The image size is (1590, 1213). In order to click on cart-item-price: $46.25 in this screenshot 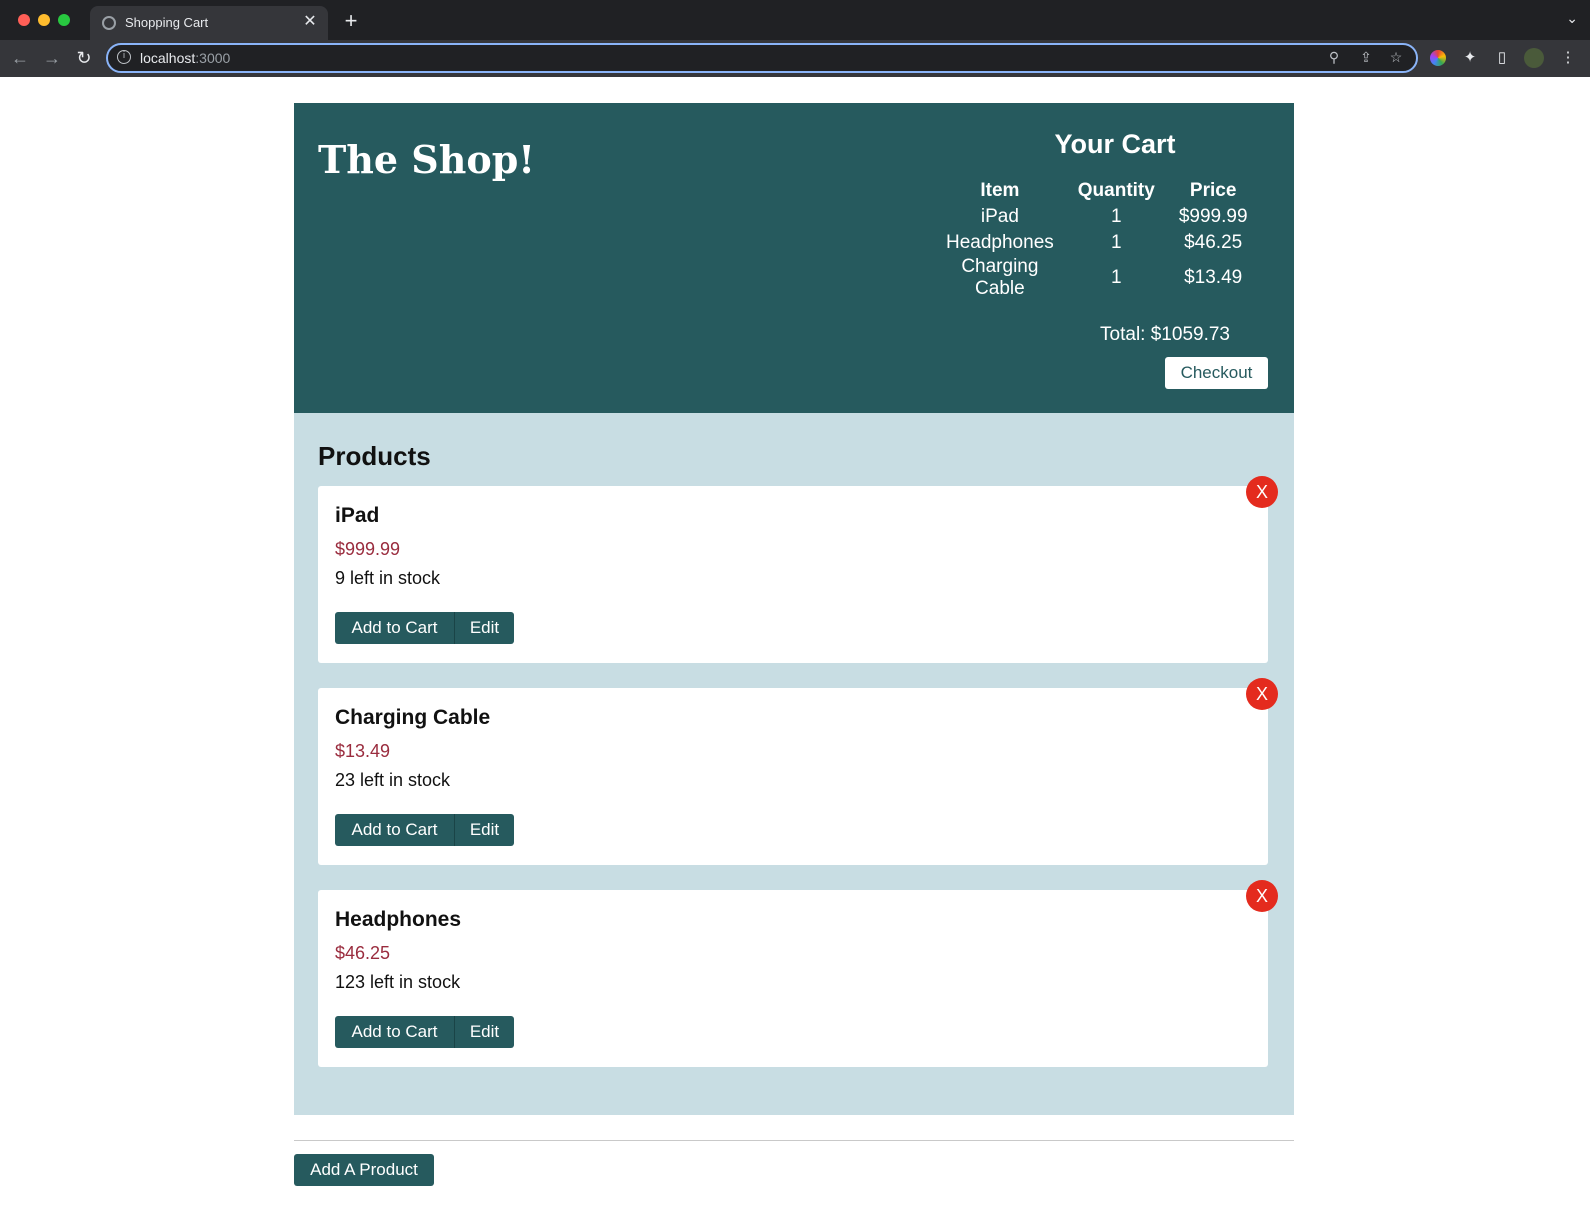, I will do `click(1213, 242)`.